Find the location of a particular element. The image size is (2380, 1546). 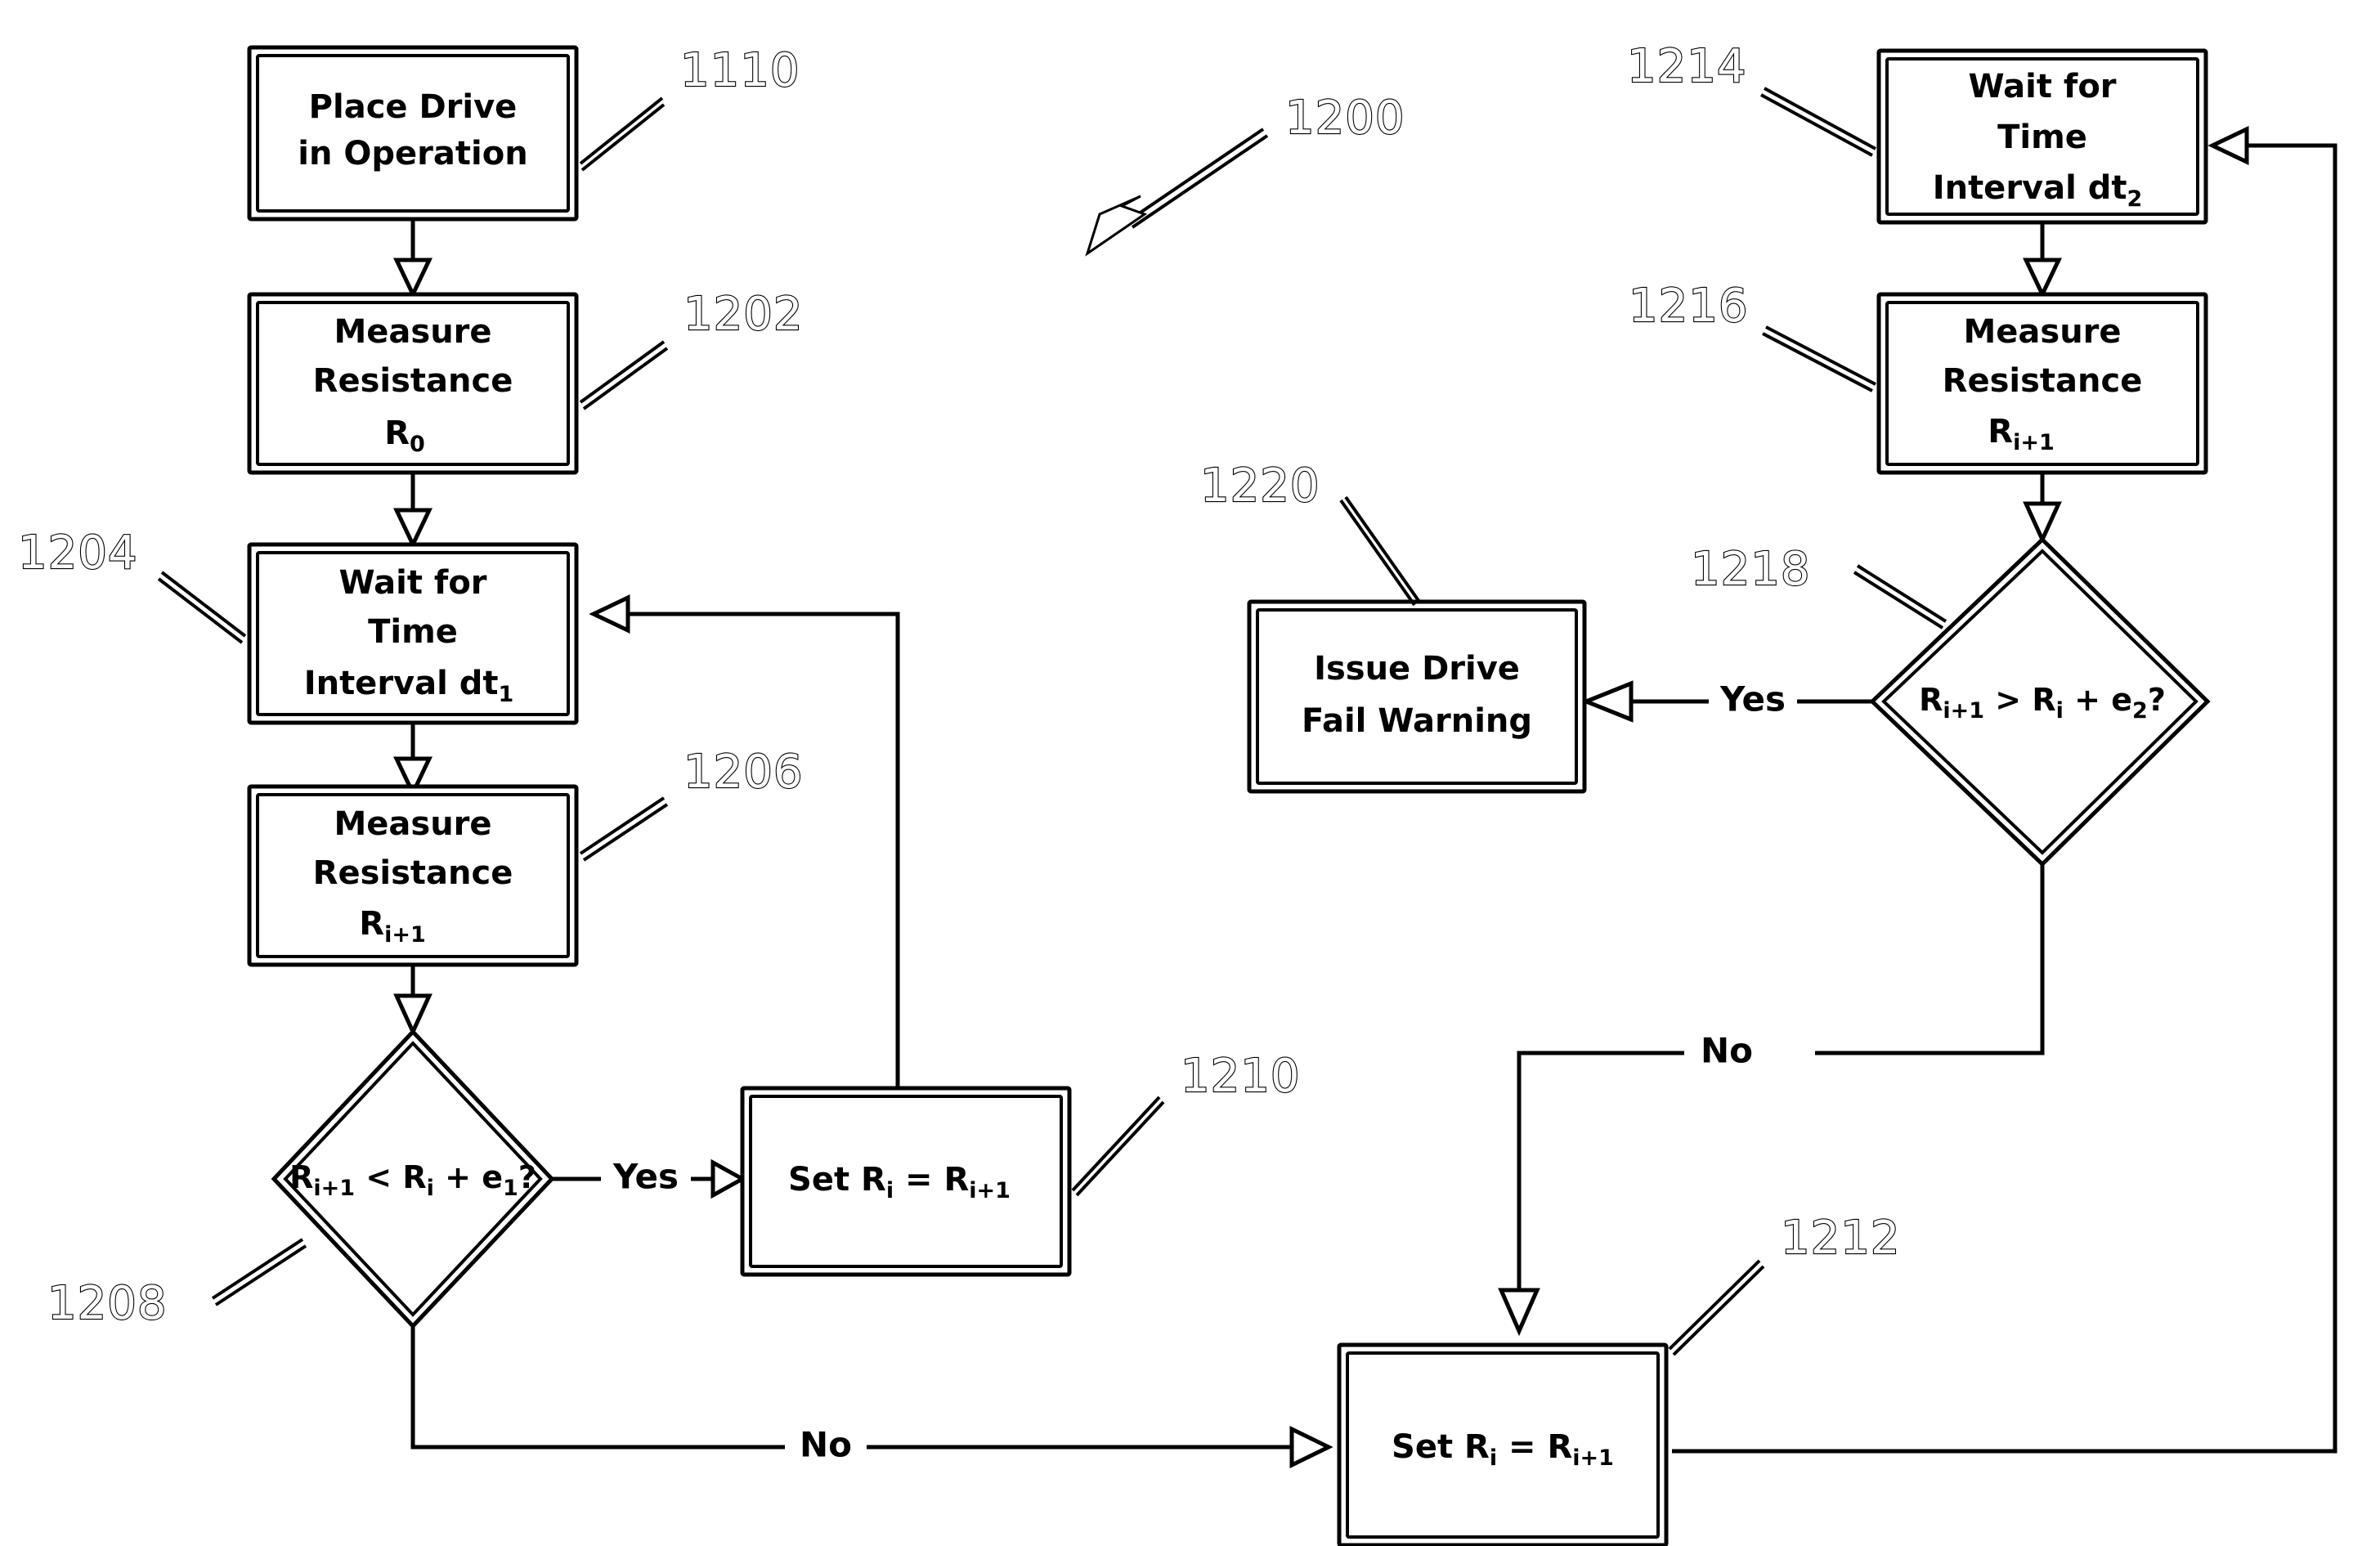

connector-wait-dt2-to-measure-ri1-right is located at coordinates (2042, 260).